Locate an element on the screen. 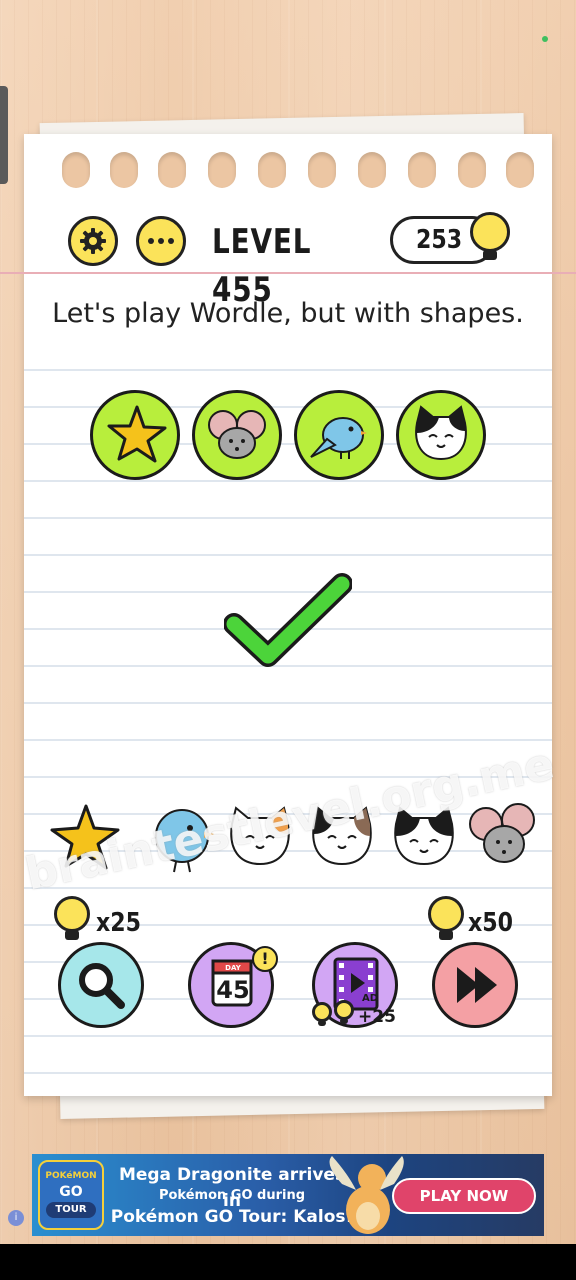 The image size is (576, 1280). answer-slot-bird is located at coordinates (339, 435).